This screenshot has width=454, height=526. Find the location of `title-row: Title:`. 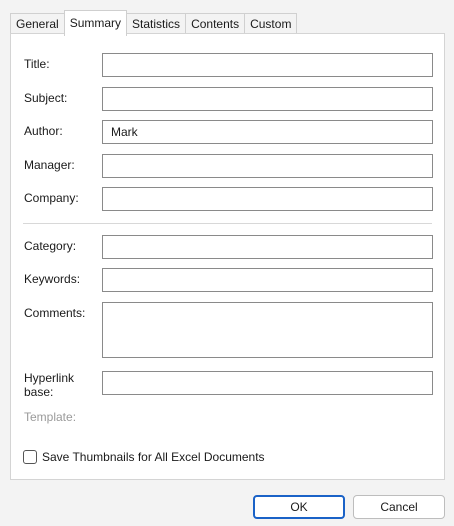

title-row: Title: is located at coordinates (228, 65).